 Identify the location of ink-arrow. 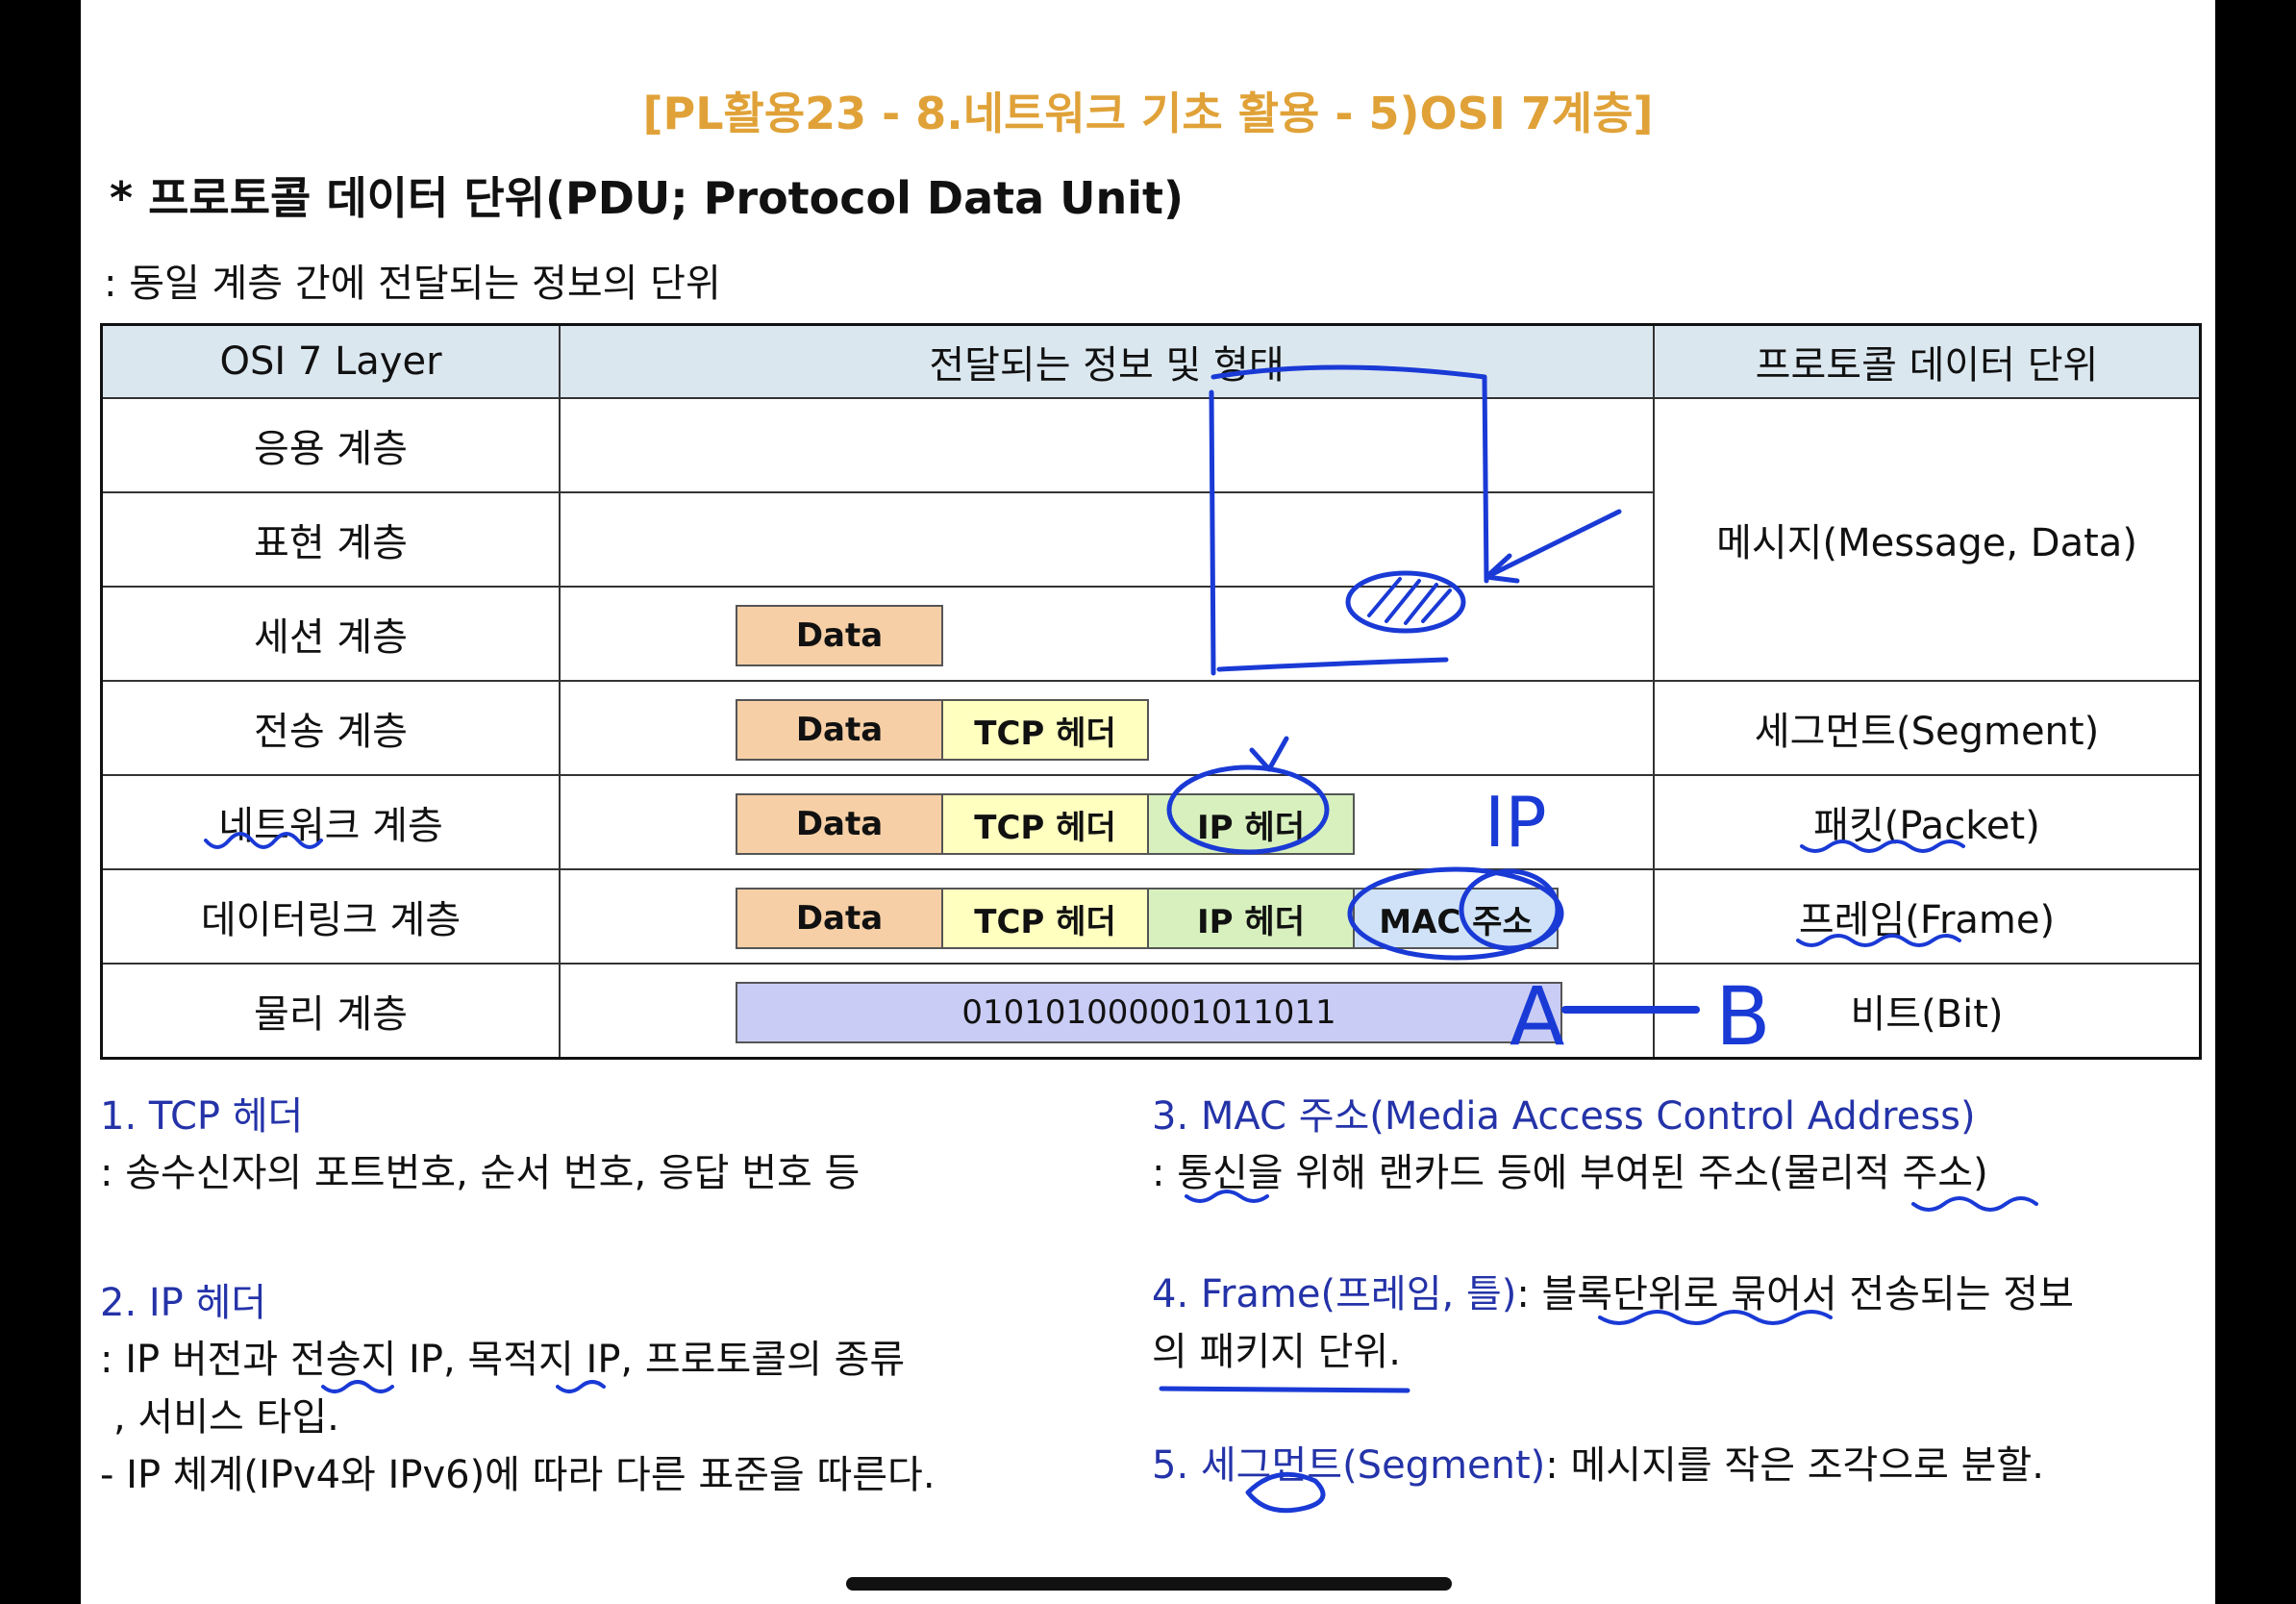
(1553, 546).